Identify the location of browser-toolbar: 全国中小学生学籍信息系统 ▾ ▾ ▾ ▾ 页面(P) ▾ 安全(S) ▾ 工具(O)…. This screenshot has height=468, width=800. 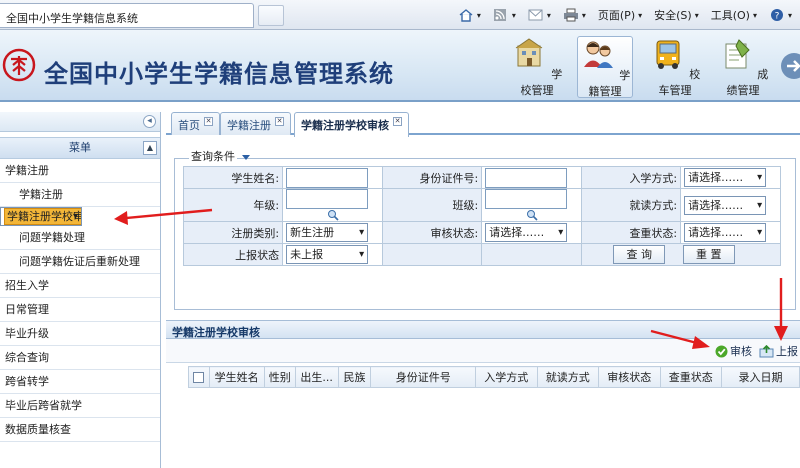
(400, 15).